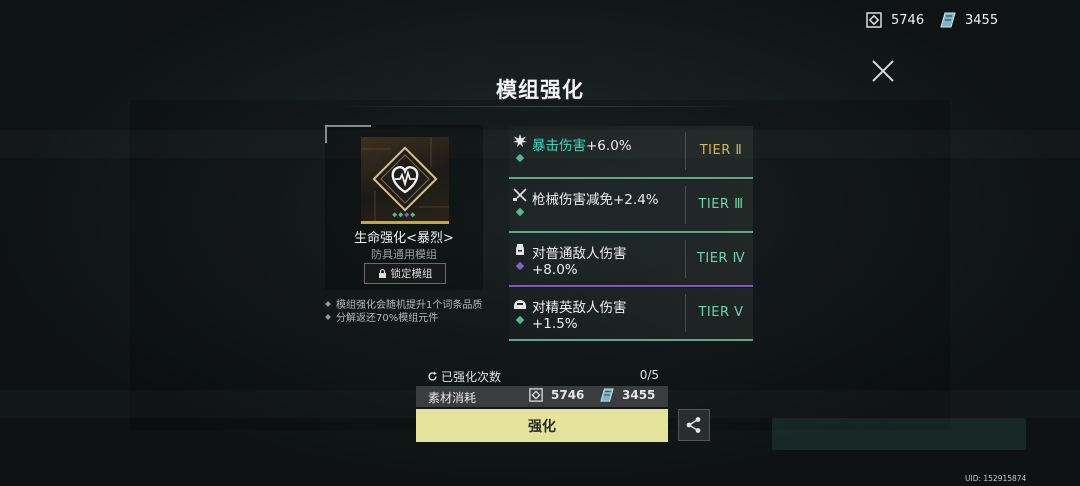 This screenshot has height=486, width=1080. Describe the element at coordinates (411, 274) in the screenshot. I see `lock-module-label: 锁定模组` at that location.